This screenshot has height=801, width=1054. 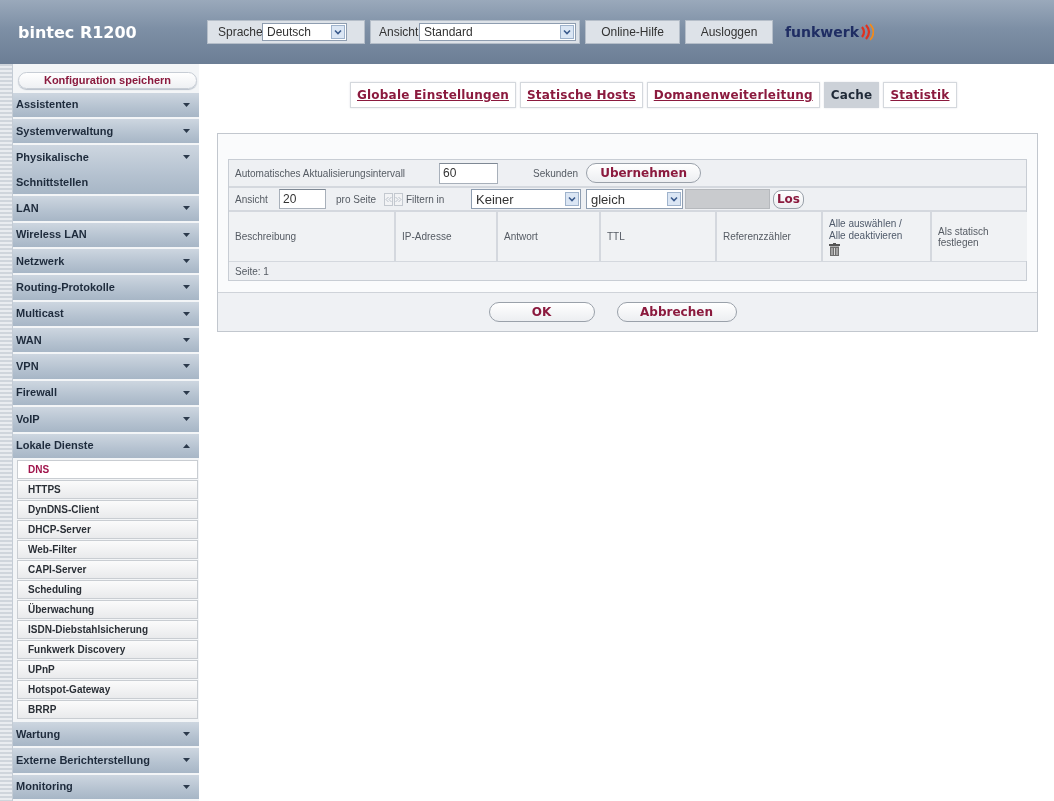 I want to click on select-all-link: Alle auswählen / Alle deaktivieren, so click(x=879, y=229).